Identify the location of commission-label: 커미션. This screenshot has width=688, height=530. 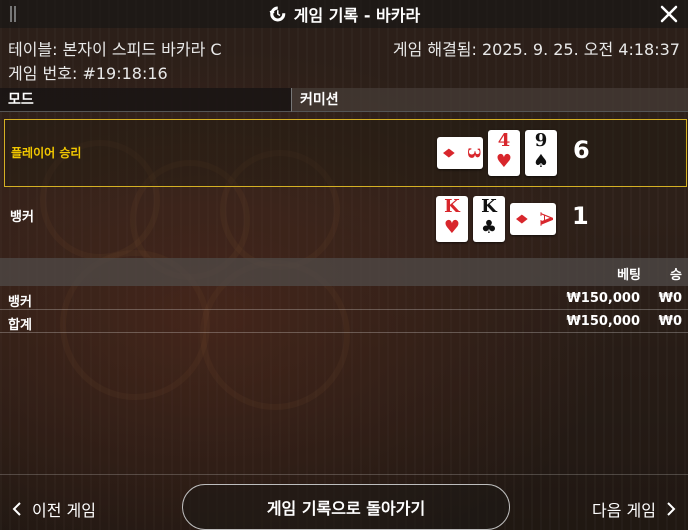
(489, 100).